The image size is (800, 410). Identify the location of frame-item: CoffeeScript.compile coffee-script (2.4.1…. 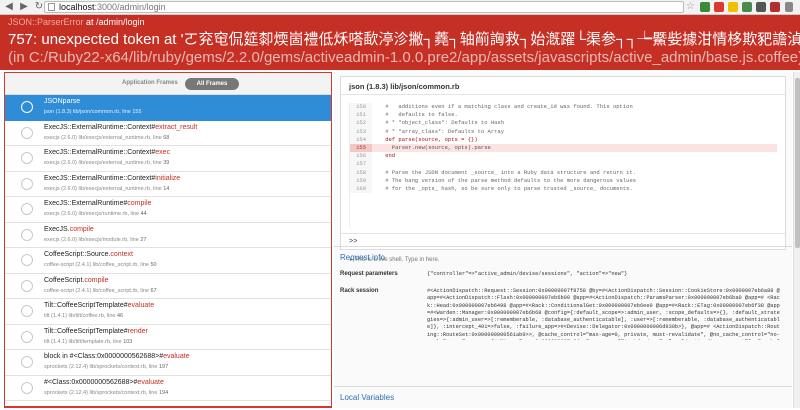
(168, 286).